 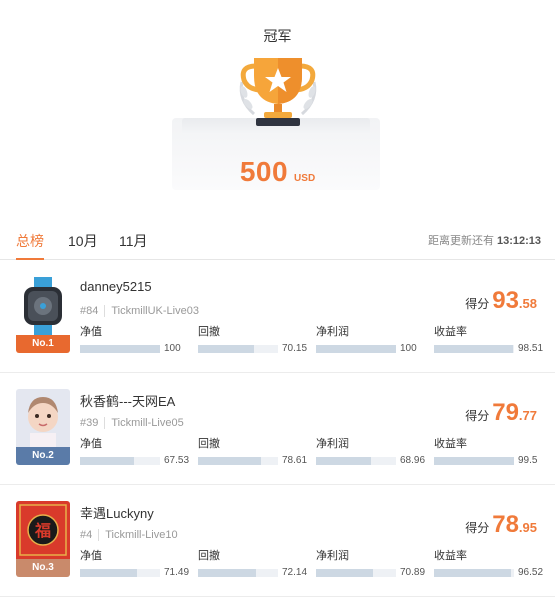 I want to click on metric-value: 78.61, so click(x=295, y=460).